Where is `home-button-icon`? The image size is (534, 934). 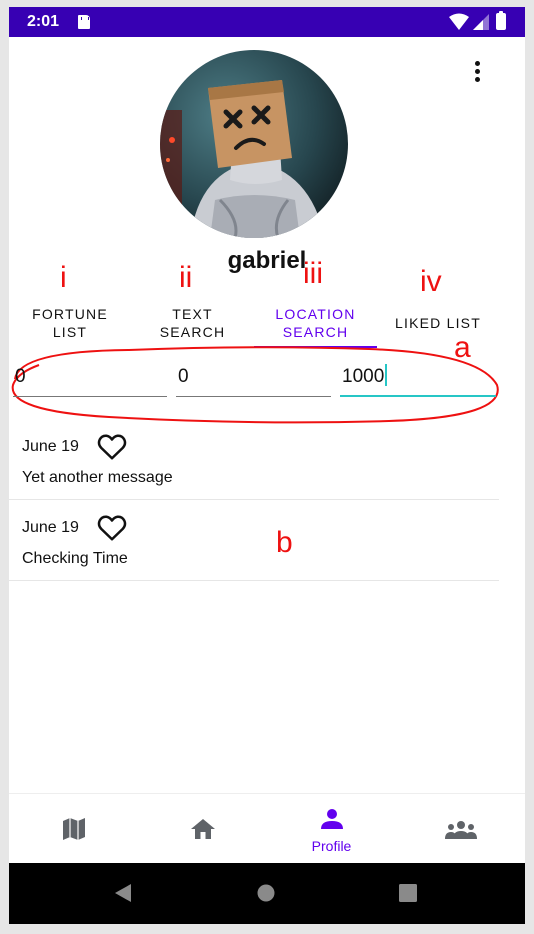 home-button-icon is located at coordinates (266, 893).